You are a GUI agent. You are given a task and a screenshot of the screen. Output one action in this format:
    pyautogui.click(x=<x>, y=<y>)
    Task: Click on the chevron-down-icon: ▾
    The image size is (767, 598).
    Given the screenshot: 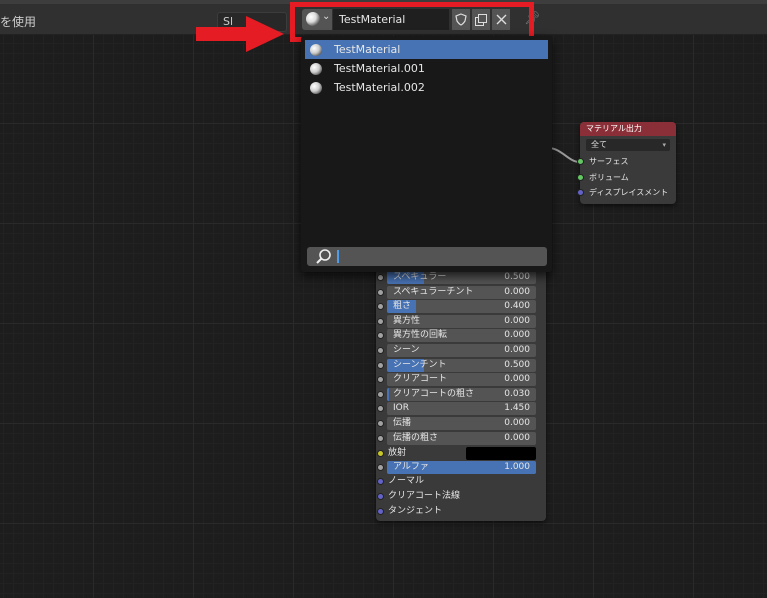 What is the action you would take?
    pyautogui.click(x=664, y=145)
    